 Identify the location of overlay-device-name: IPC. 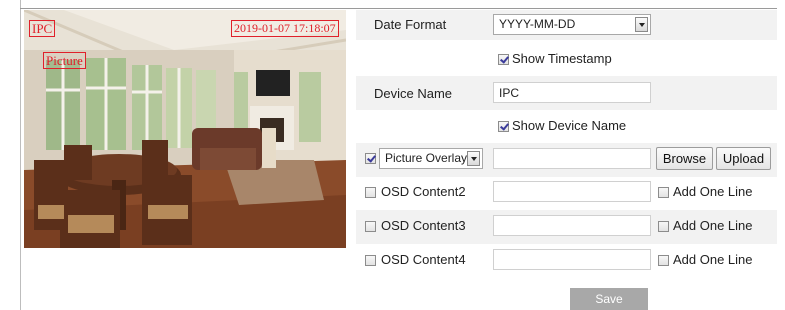
(42, 28).